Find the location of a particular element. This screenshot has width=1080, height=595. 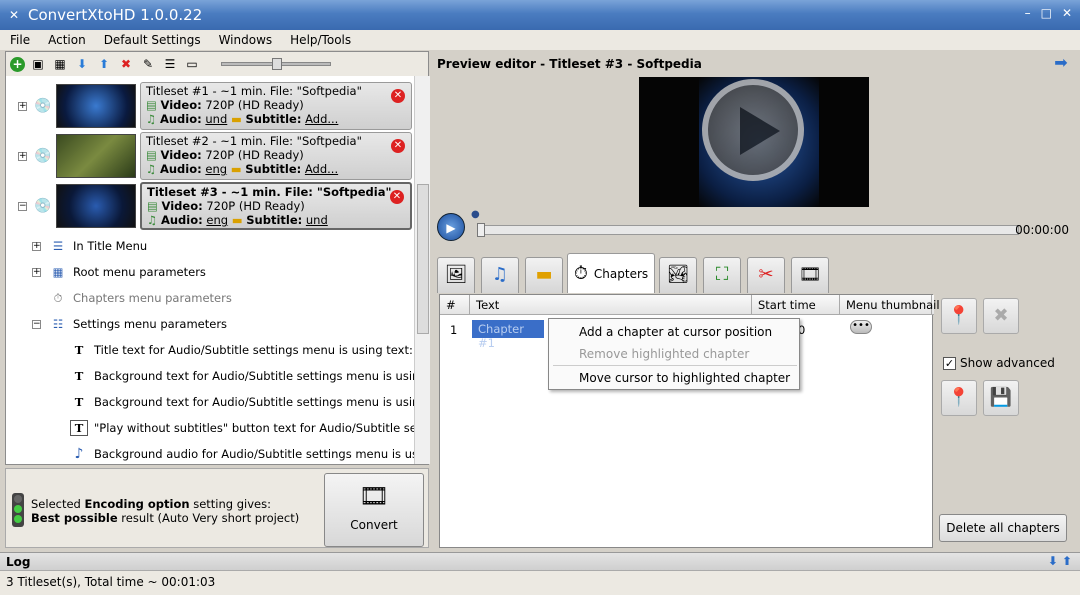

play-icon: ▶ is located at coordinates (451, 227).